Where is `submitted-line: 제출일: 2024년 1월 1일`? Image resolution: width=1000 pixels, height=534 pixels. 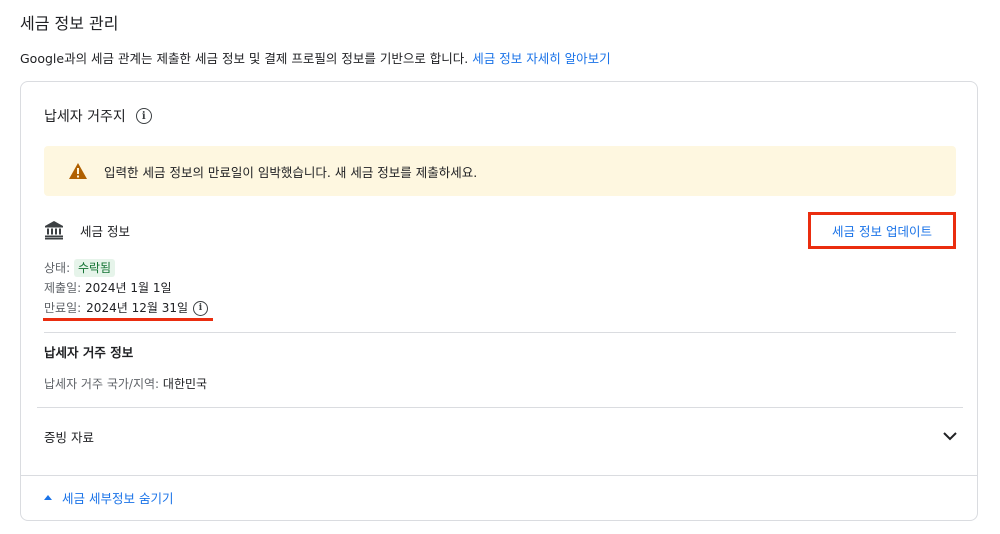
submitted-line: 제출일: 2024년 1월 1일 is located at coordinates (126, 288).